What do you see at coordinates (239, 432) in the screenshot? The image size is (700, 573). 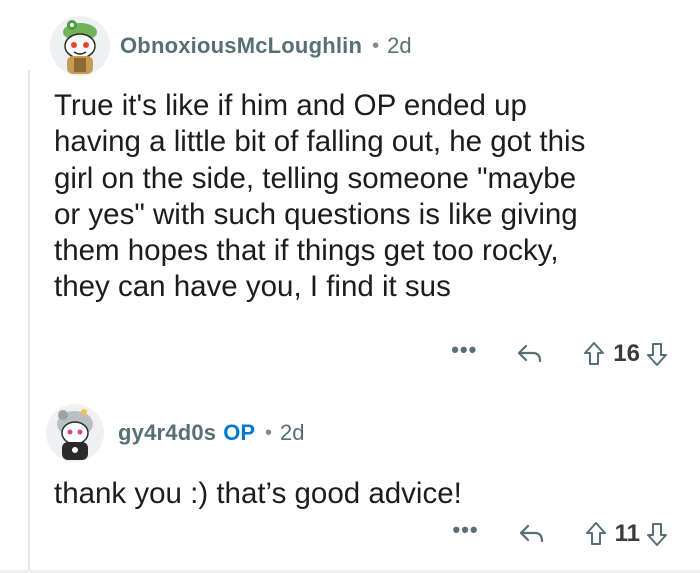 I see `op-badge: OP` at bounding box center [239, 432].